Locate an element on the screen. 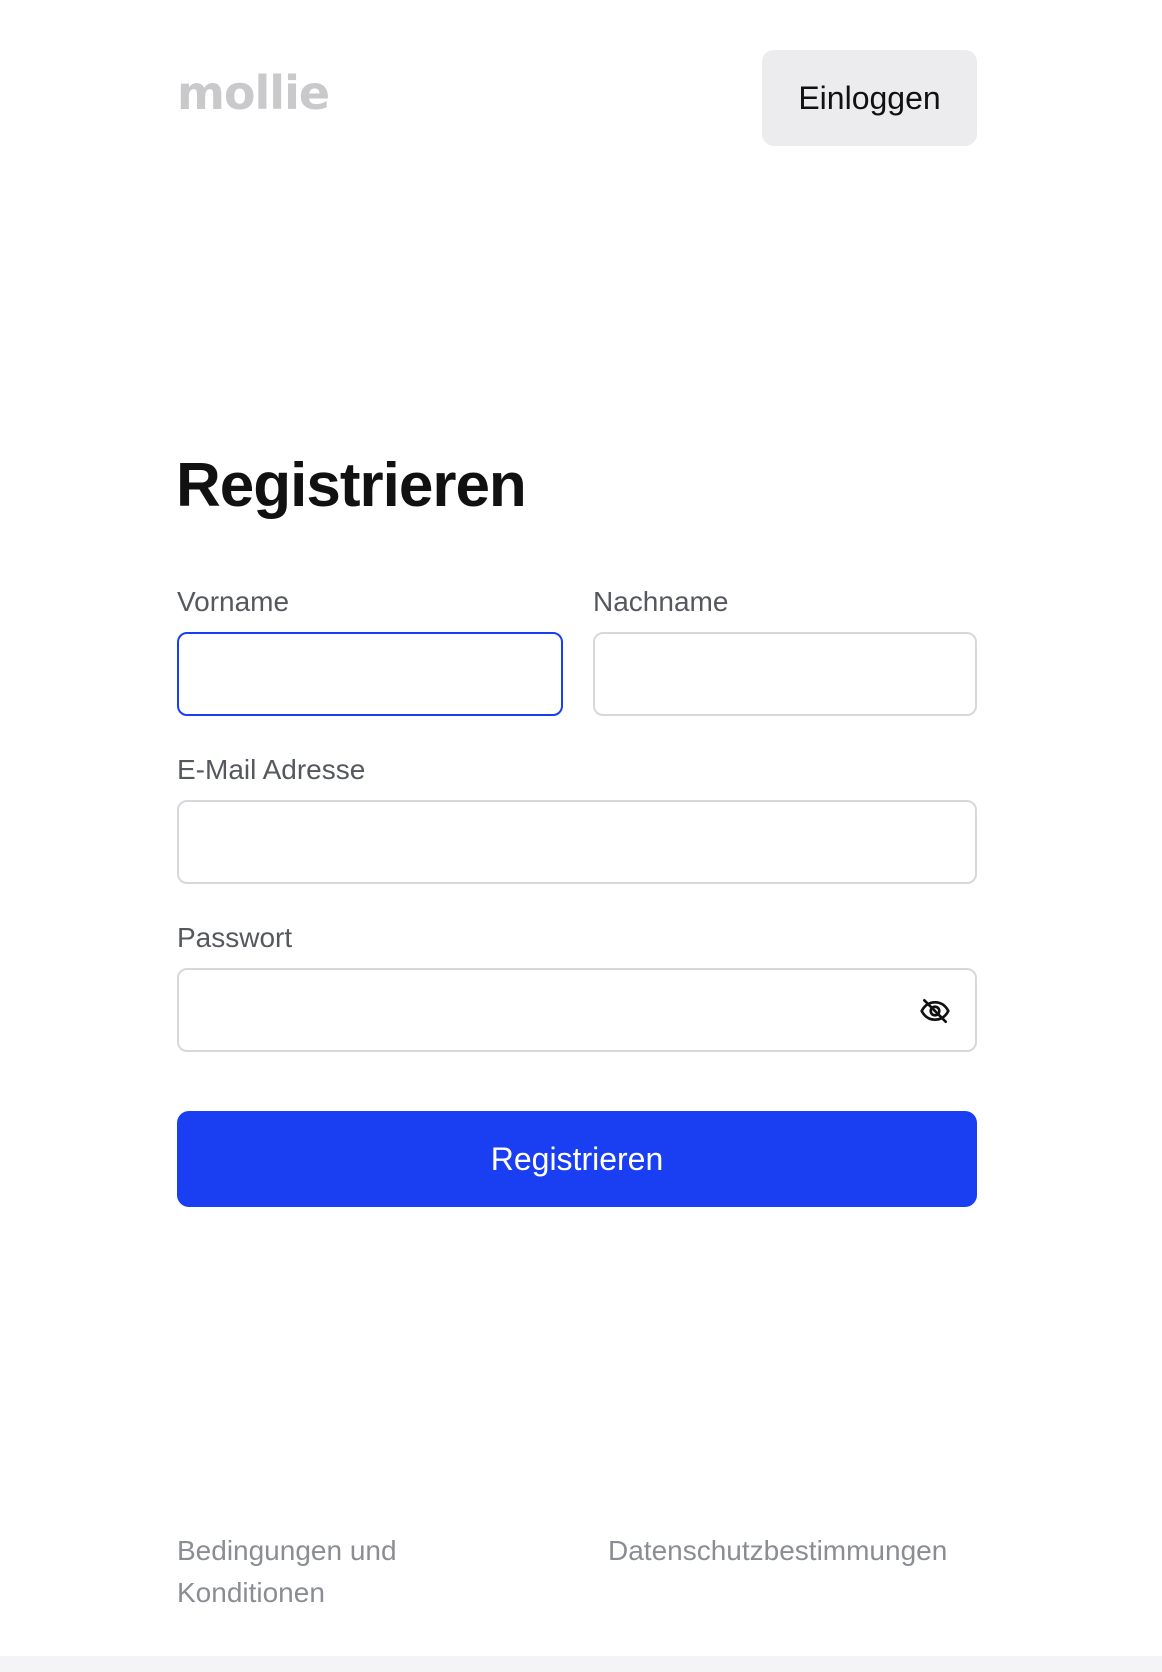 This screenshot has width=1162, height=1672. eye-off-icon is located at coordinates (935, 1011).